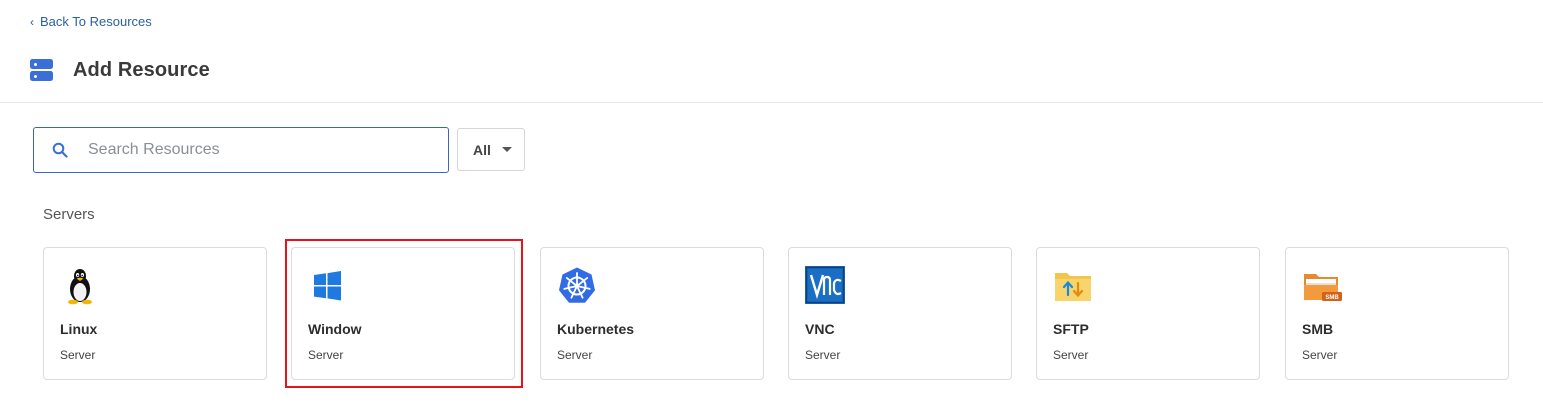 This screenshot has width=1543, height=407. What do you see at coordinates (1322, 286) in the screenshot?
I see `smb-folder-icon: SMB` at bounding box center [1322, 286].